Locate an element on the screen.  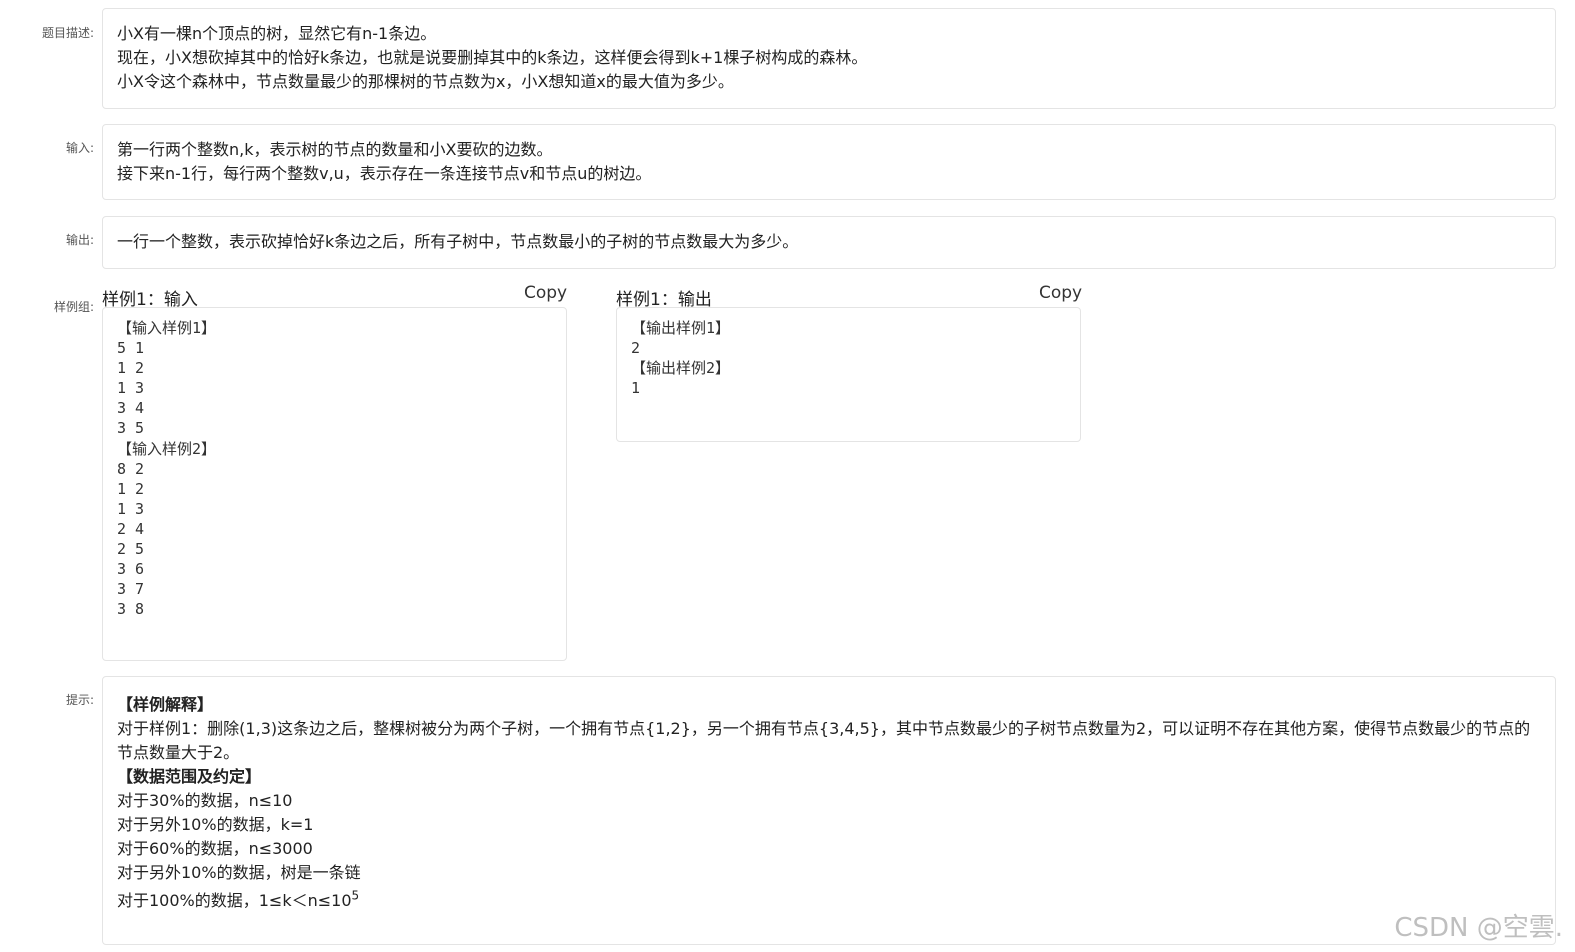
description-label: 题目描述: is located at coordinates (67, 33).